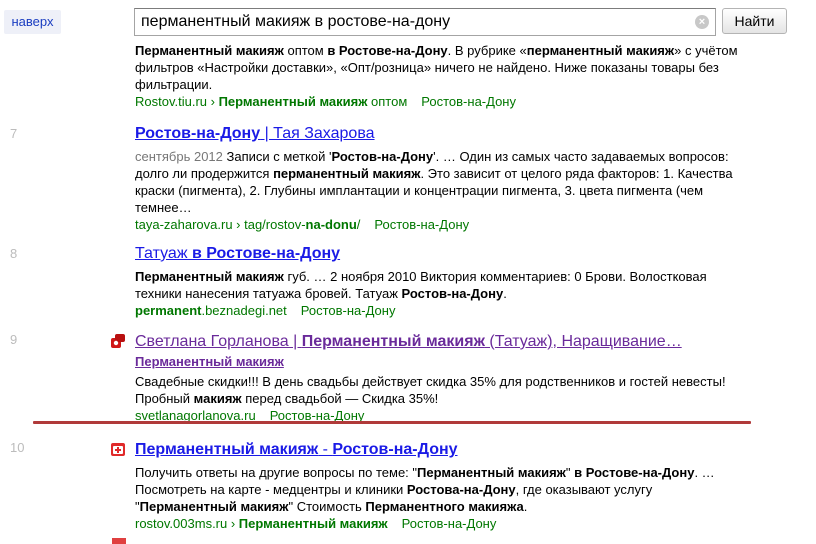 The image size is (816, 544). I want to click on text-segment: taya-zaharova.ru › tag/rostov-, so click(220, 224).